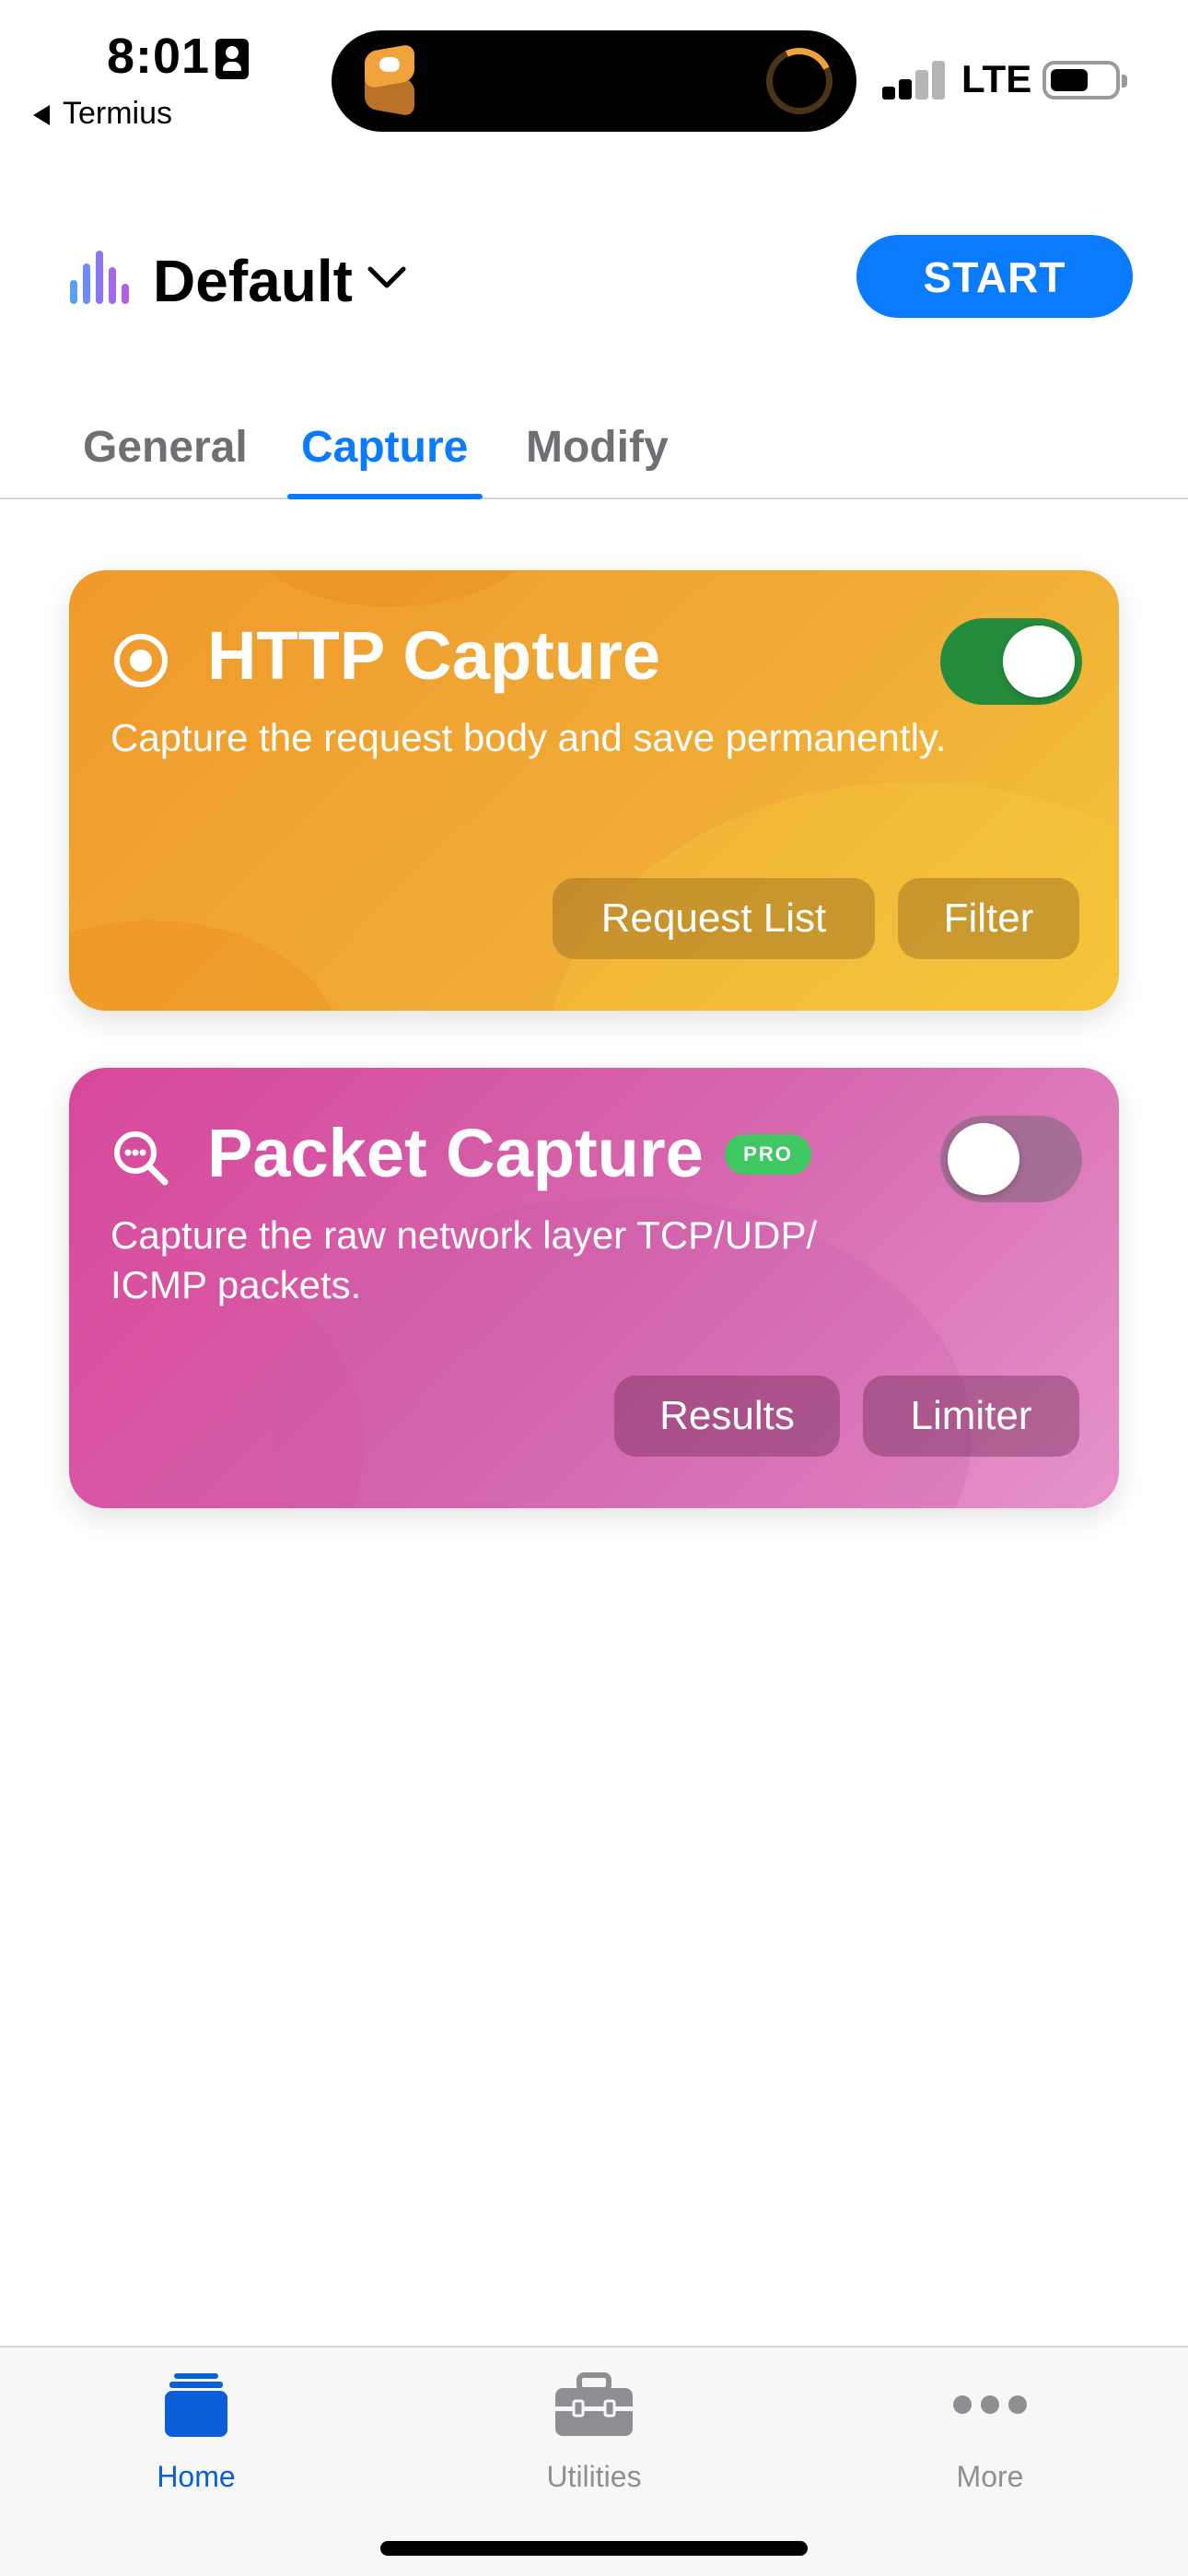 The width and height of the screenshot is (1188, 2576). What do you see at coordinates (988, 918) in the screenshot?
I see `filter-button: Filter` at bounding box center [988, 918].